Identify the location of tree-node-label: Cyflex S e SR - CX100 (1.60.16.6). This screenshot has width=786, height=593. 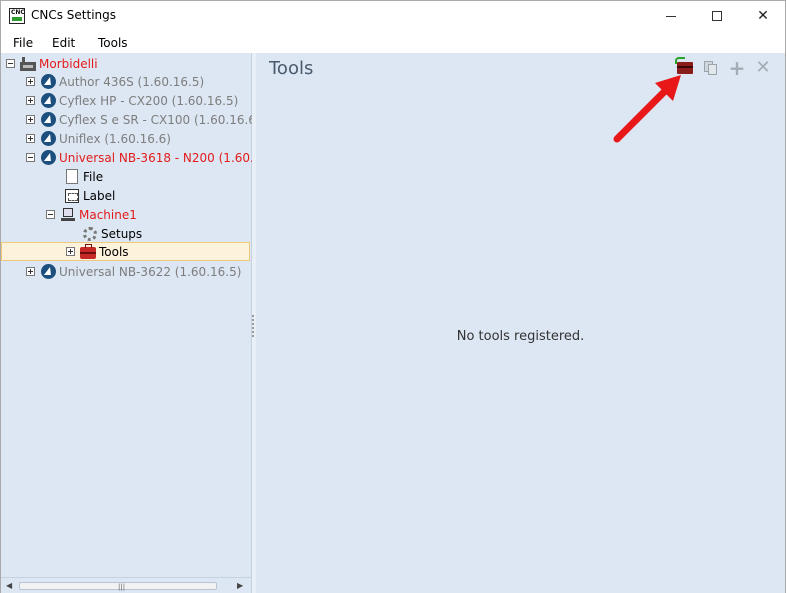
(160, 119).